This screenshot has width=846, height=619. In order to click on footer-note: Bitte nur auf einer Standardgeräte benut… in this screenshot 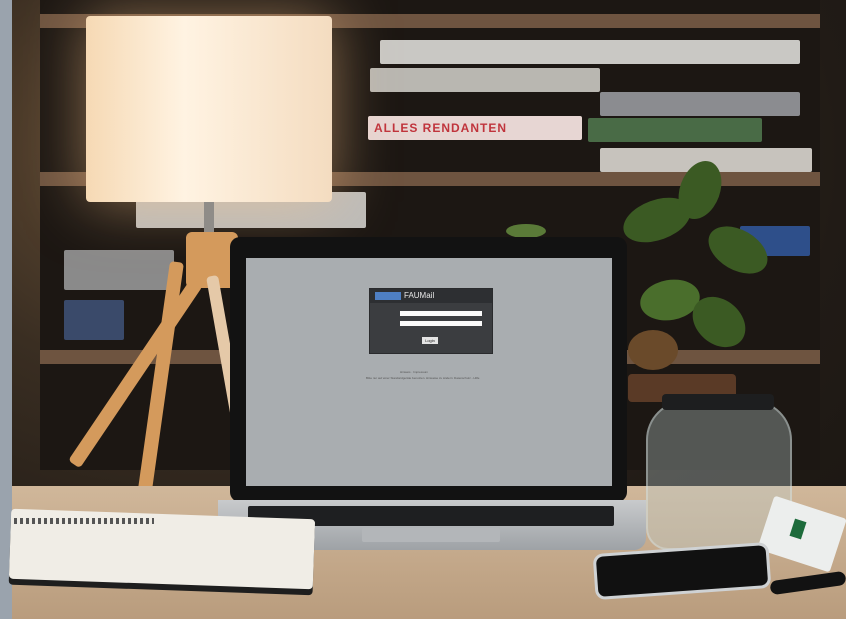, I will do `click(423, 378)`.